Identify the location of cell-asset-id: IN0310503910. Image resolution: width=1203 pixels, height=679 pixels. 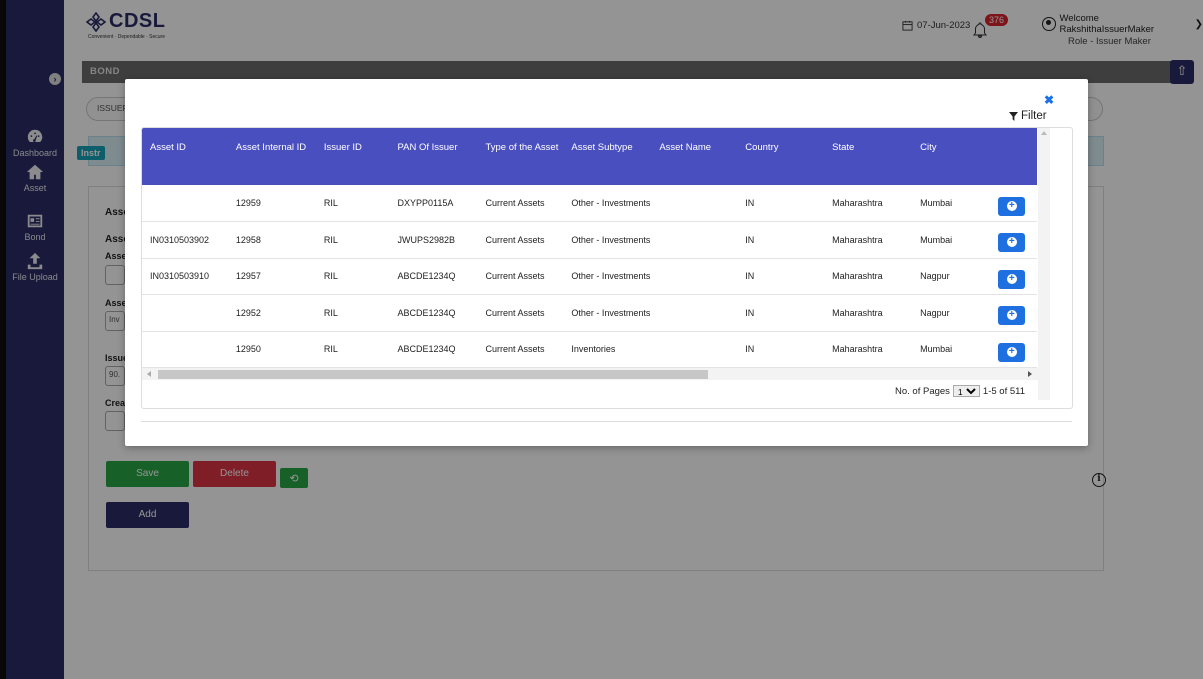
(180, 276).